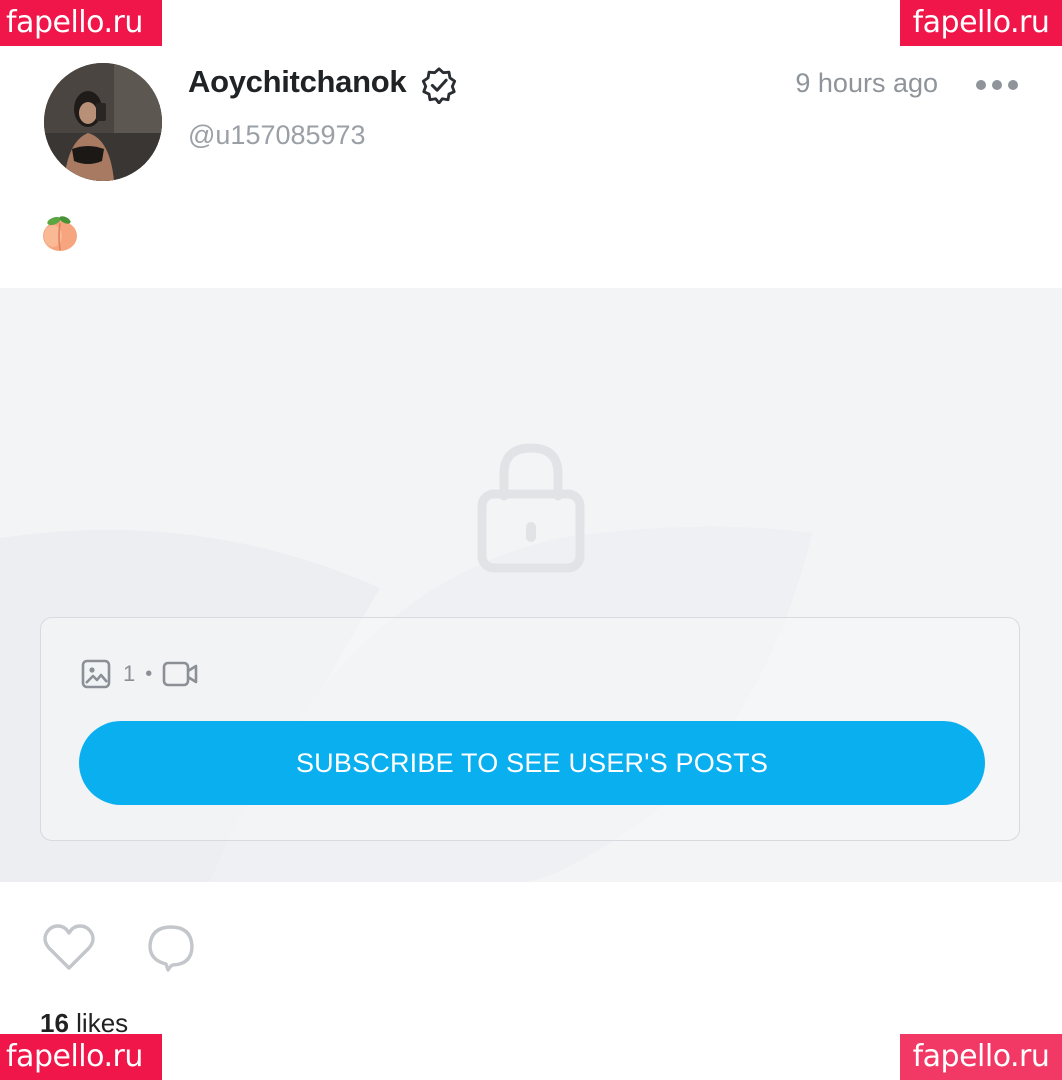 This screenshot has width=1062, height=1080. I want to click on watermark-top-left: fapello.ru, so click(81, 23).